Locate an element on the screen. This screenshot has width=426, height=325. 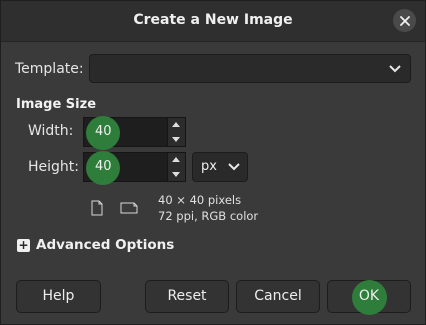
width-label: Width: is located at coordinates (51, 131).